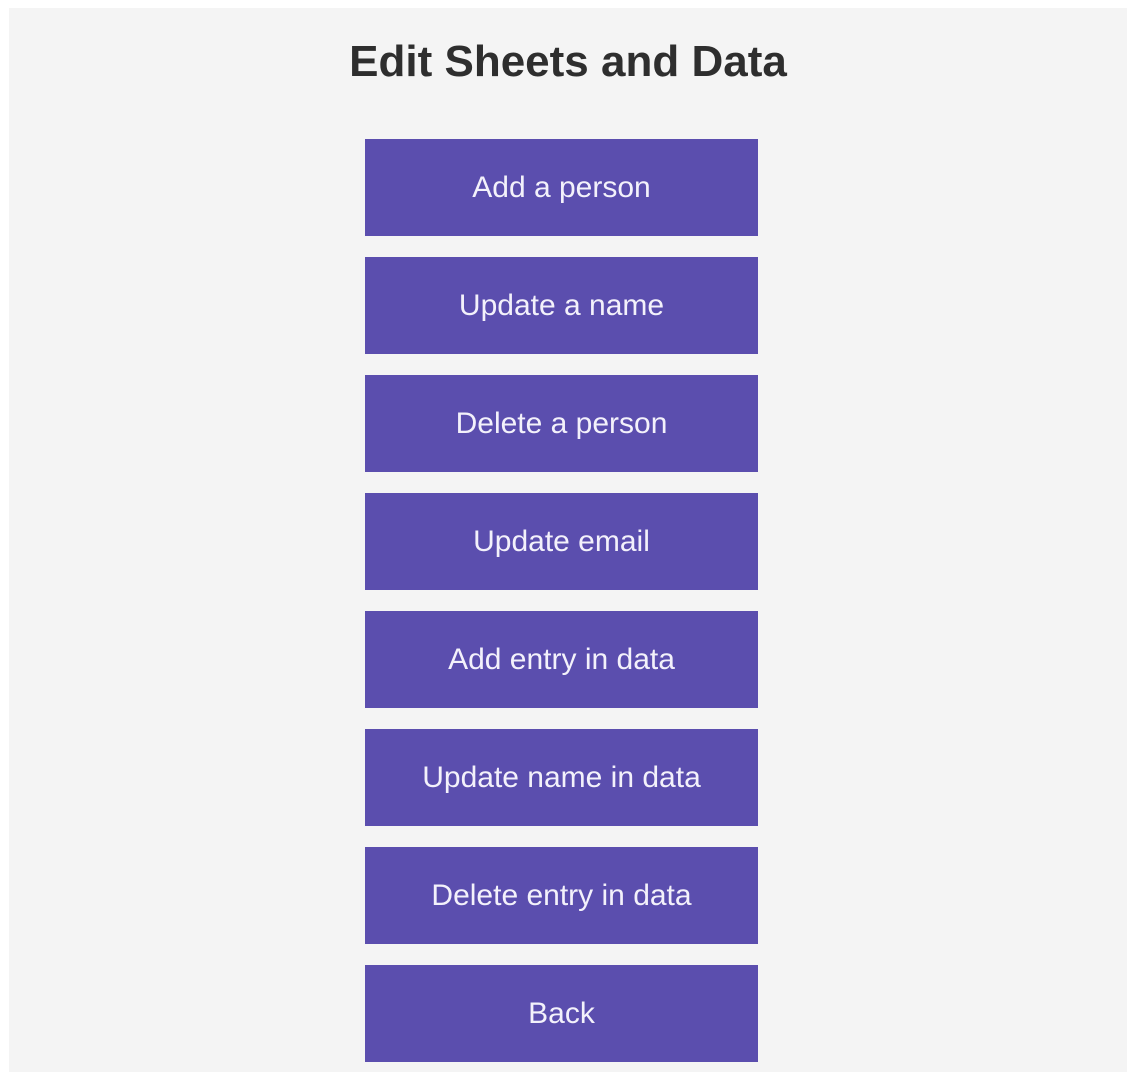 This screenshot has height=1083, width=1127. What do you see at coordinates (561, 305) in the screenshot?
I see `update-name-button: Update a name` at bounding box center [561, 305].